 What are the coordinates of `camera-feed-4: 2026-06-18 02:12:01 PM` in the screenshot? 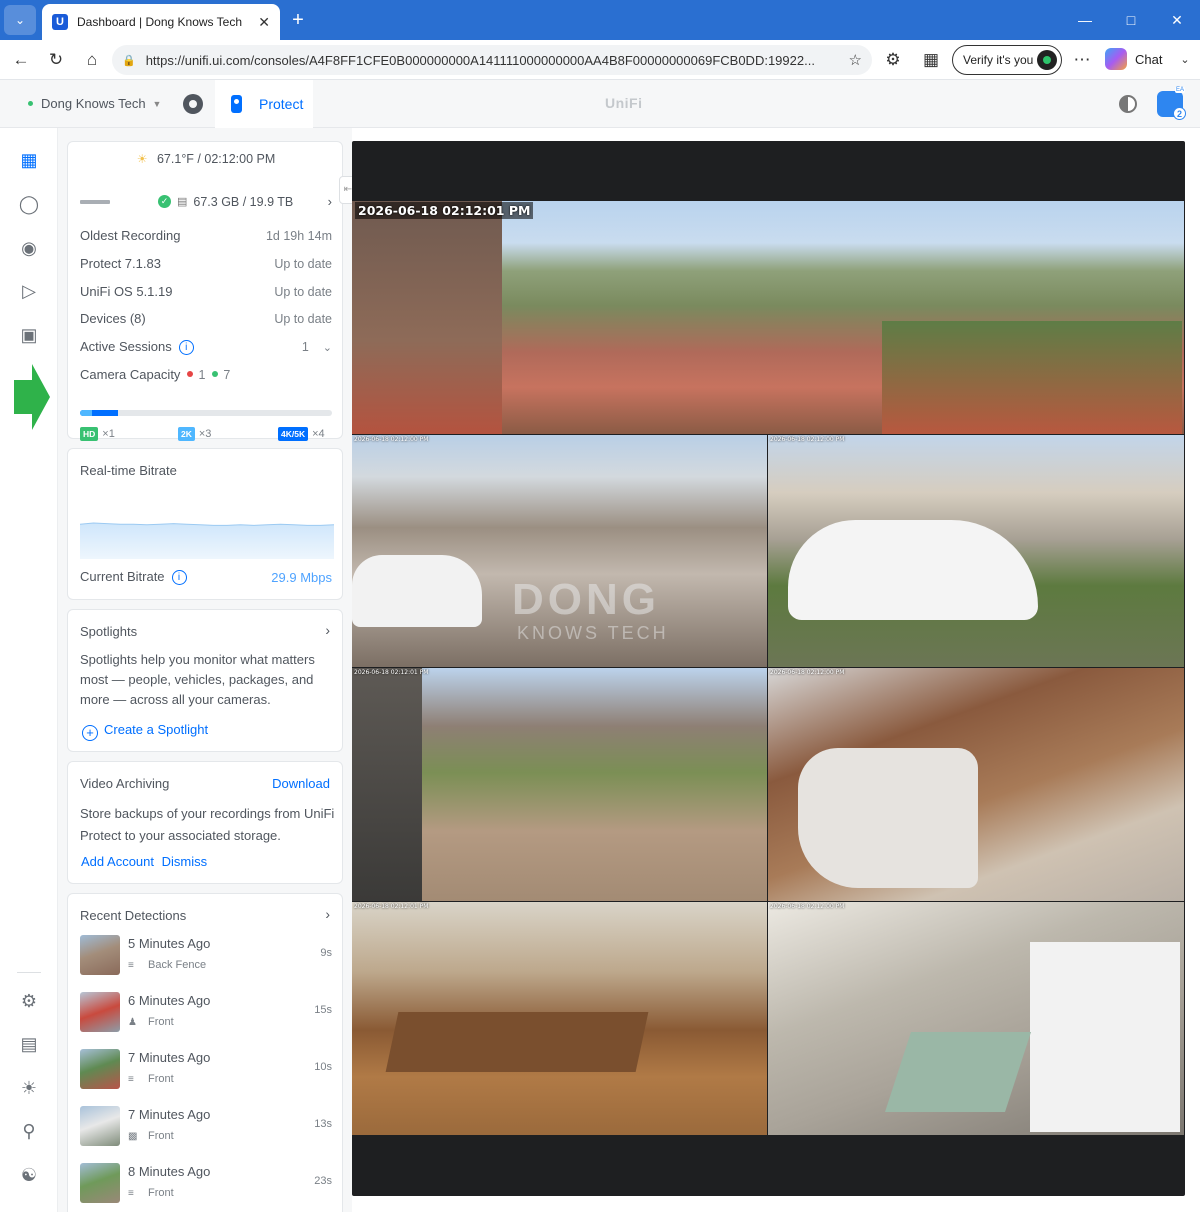 It's located at (559, 784).